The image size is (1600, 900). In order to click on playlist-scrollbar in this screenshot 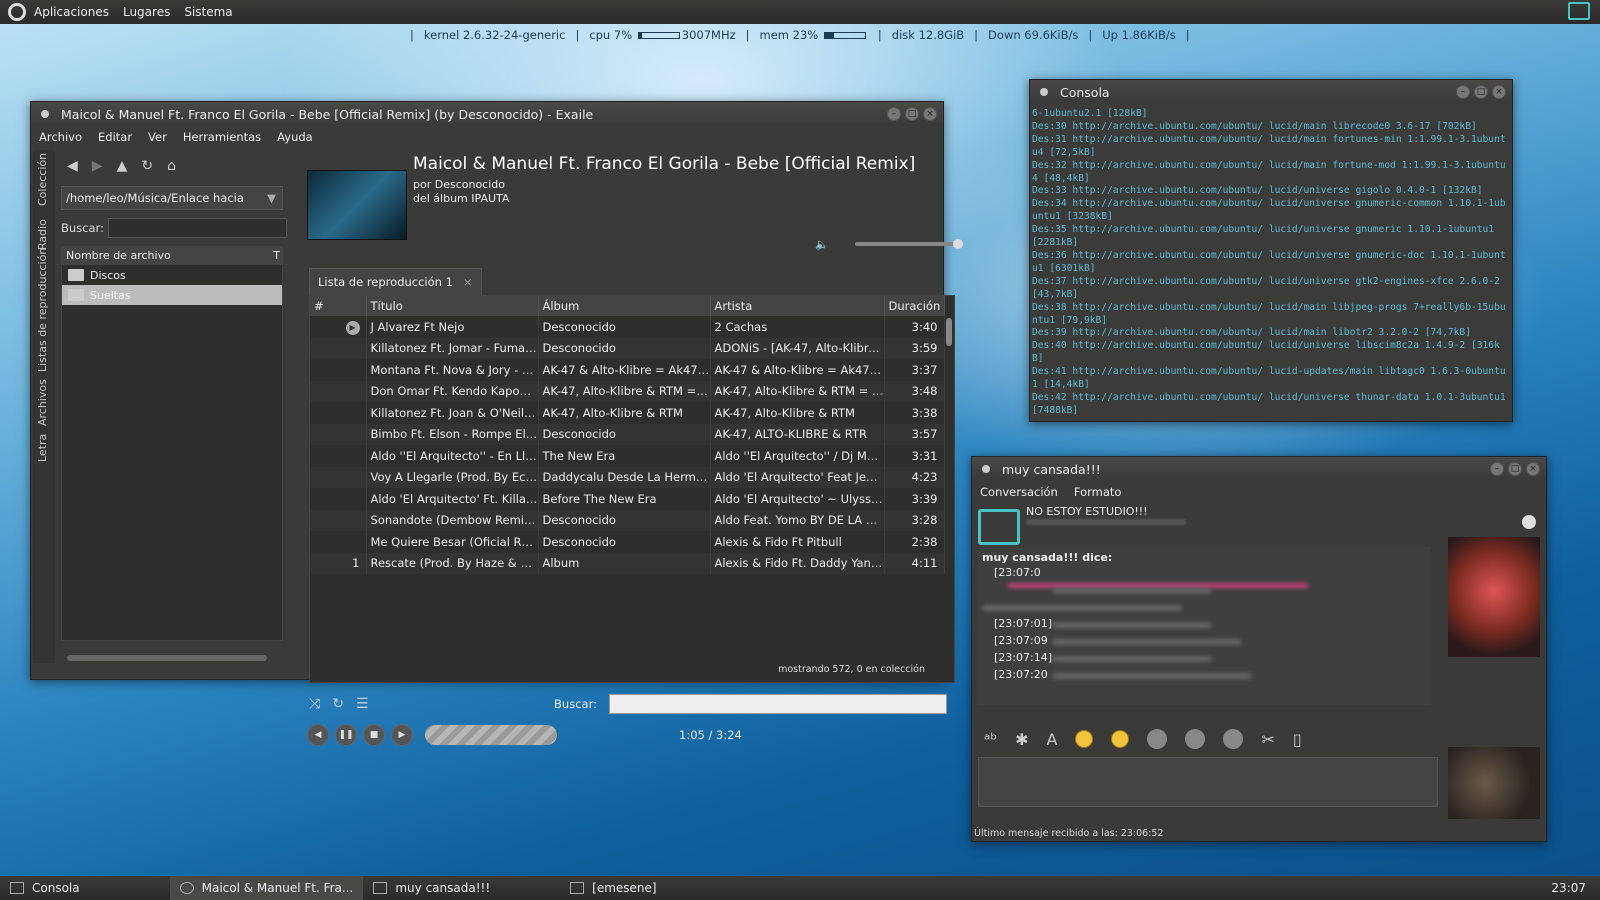, I will do `click(949, 332)`.